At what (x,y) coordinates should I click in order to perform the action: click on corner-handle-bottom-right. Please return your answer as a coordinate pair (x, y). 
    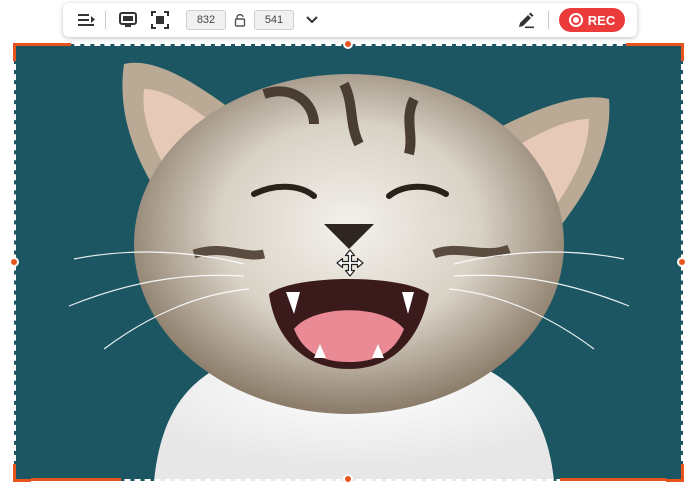
    Looking at the image, I should click on (675, 473).